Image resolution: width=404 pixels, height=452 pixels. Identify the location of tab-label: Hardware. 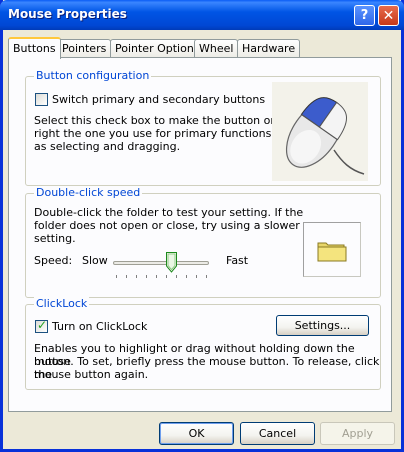
(269, 48).